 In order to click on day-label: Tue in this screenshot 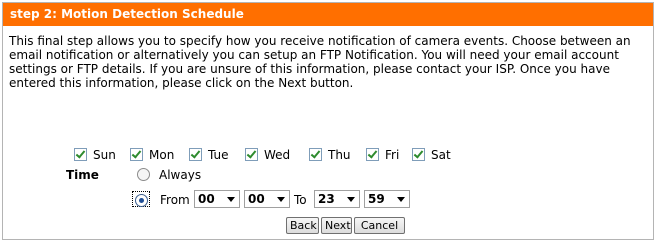, I will do `click(218, 154)`.